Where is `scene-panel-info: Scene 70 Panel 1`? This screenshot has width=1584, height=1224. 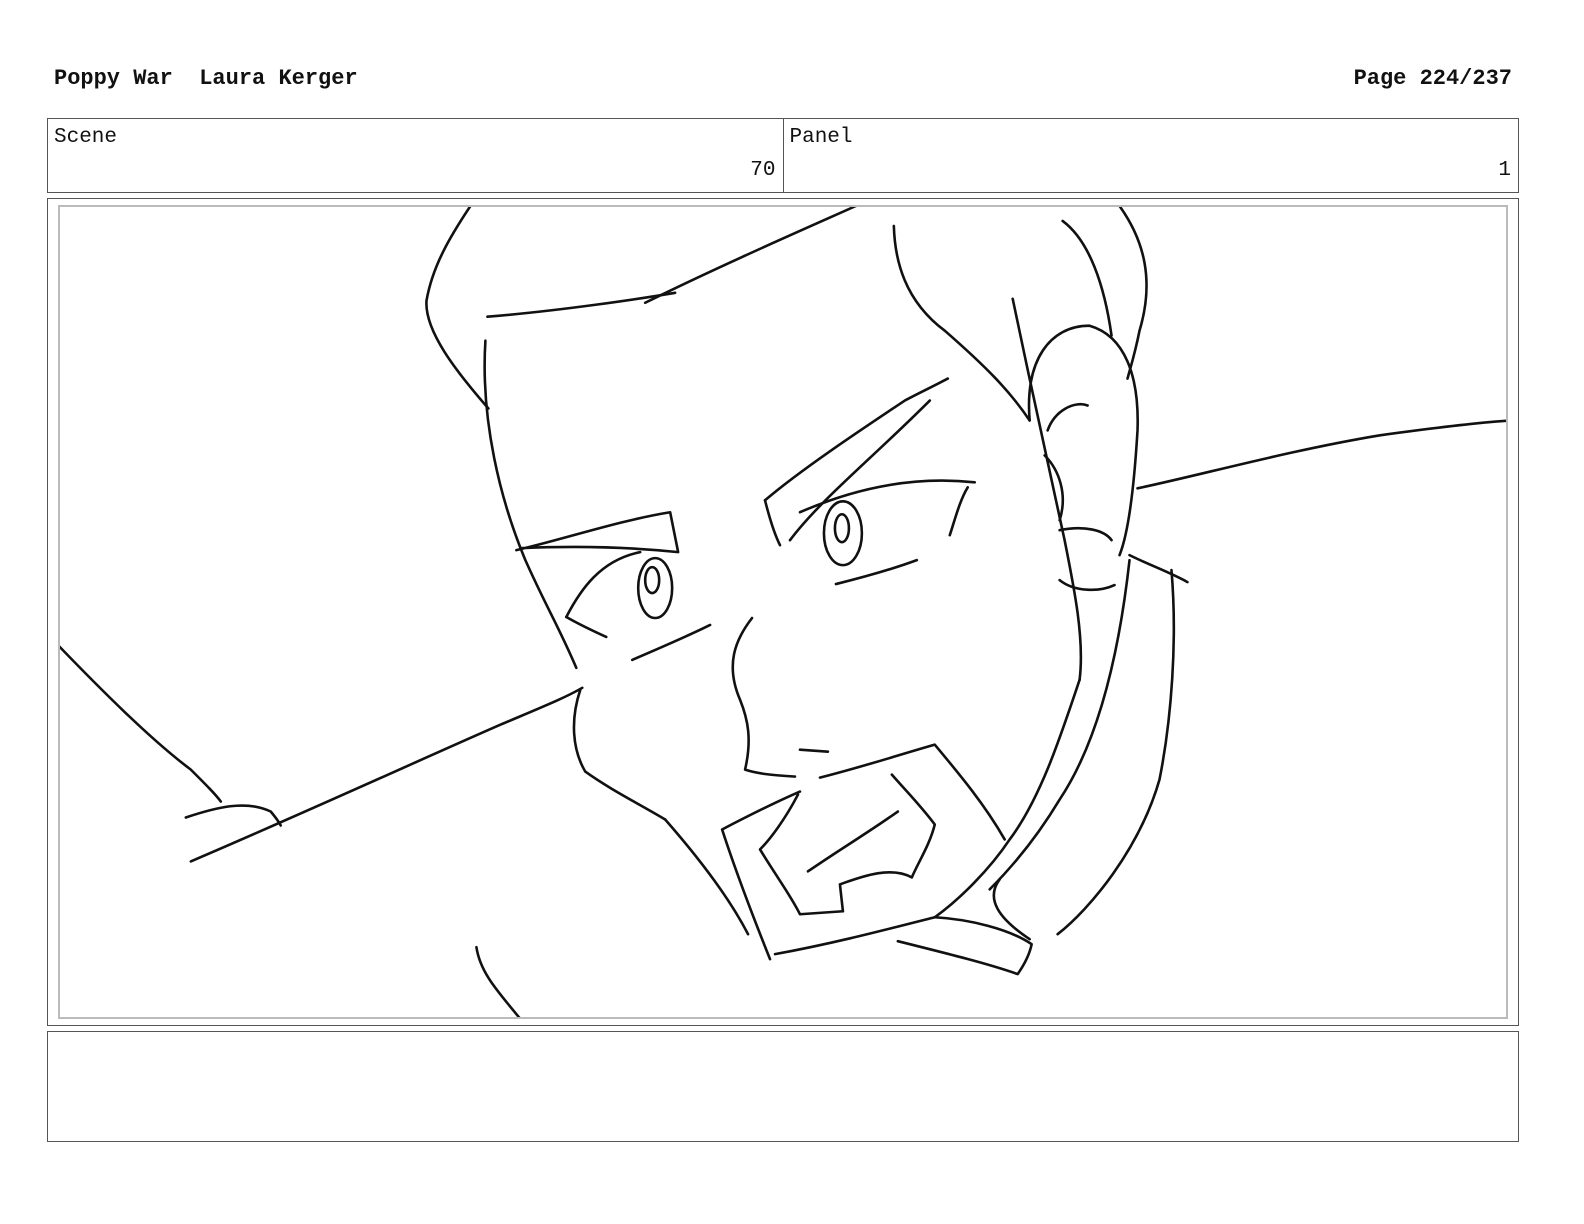
scene-panel-info: Scene 70 Panel 1 is located at coordinates (783, 155).